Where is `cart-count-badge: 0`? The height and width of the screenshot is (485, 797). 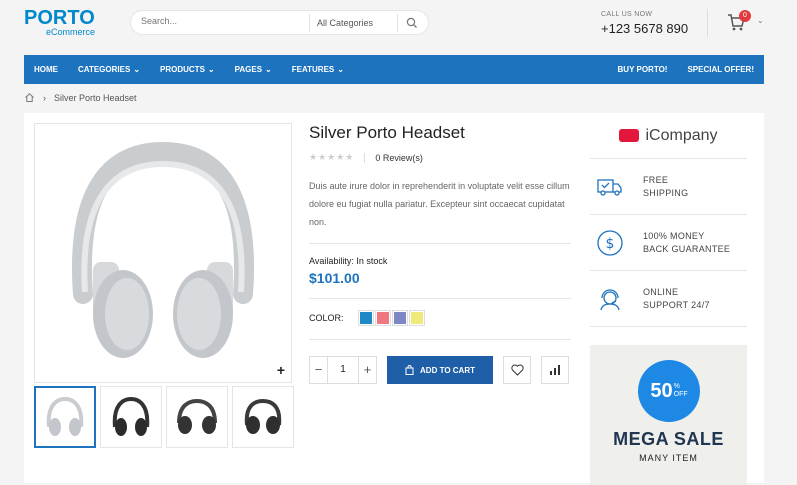 cart-count-badge: 0 is located at coordinates (745, 16).